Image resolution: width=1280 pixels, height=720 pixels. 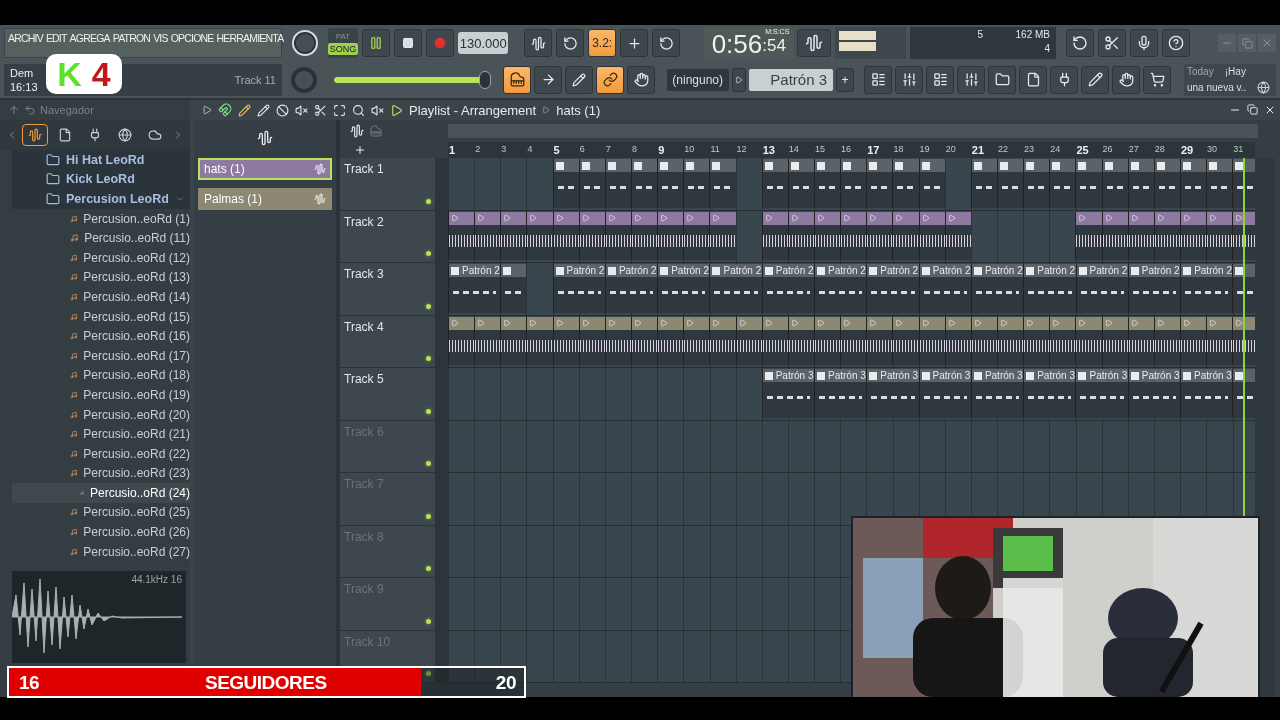 What do you see at coordinates (873, 150) in the screenshot?
I see `bar-number: 17` at bounding box center [873, 150].